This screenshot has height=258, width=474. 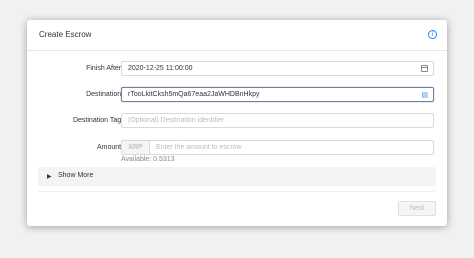 I want to click on amount-placeholder: Enter the amount to escrow, so click(x=199, y=147).